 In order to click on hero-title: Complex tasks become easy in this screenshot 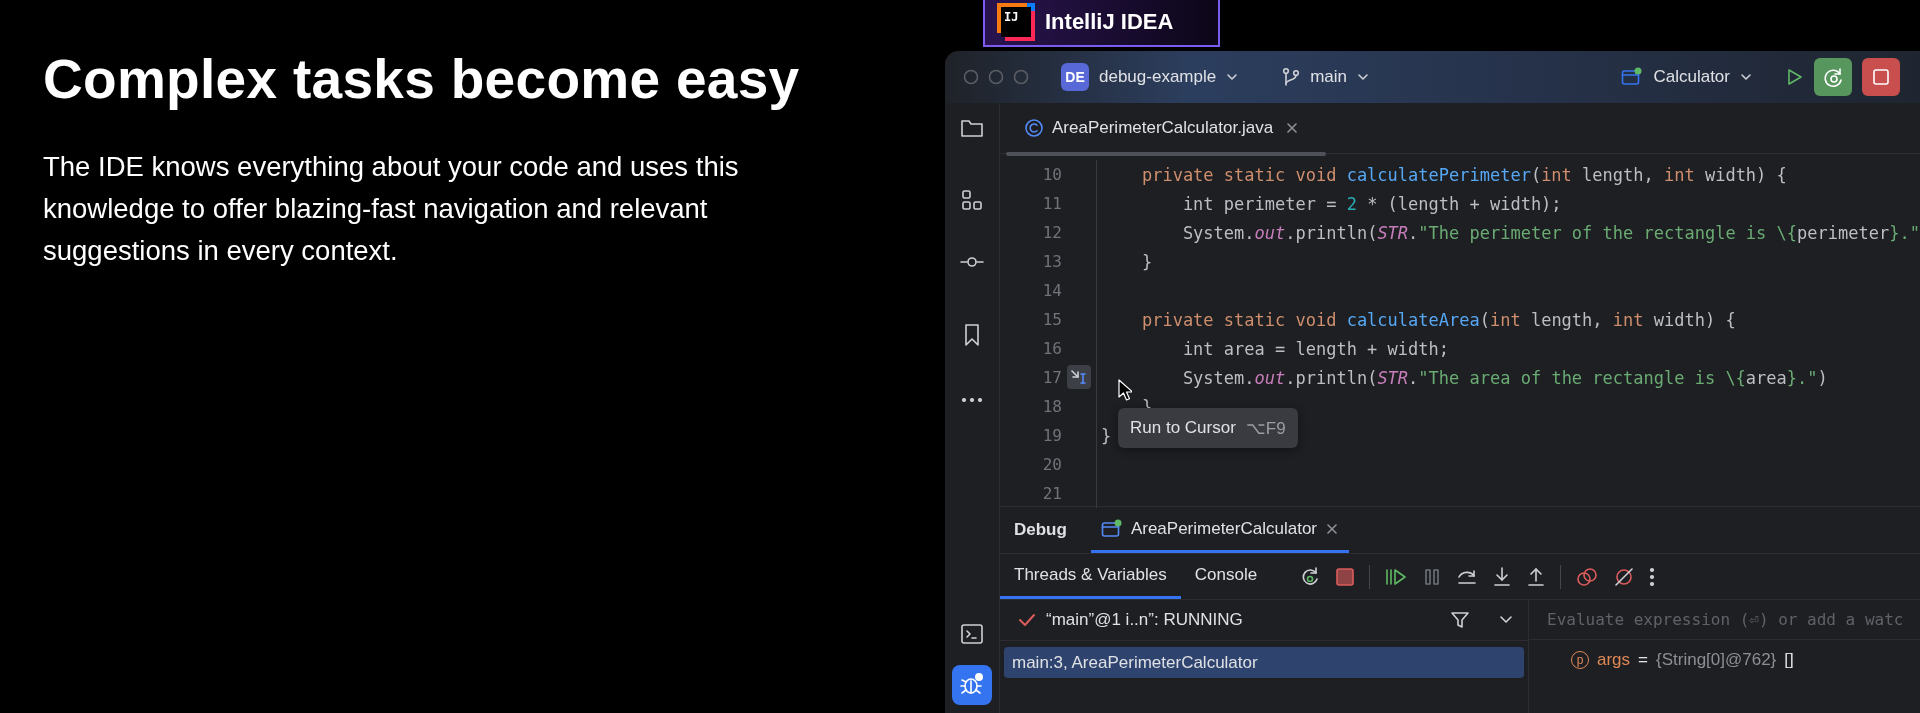, I will do `click(422, 79)`.